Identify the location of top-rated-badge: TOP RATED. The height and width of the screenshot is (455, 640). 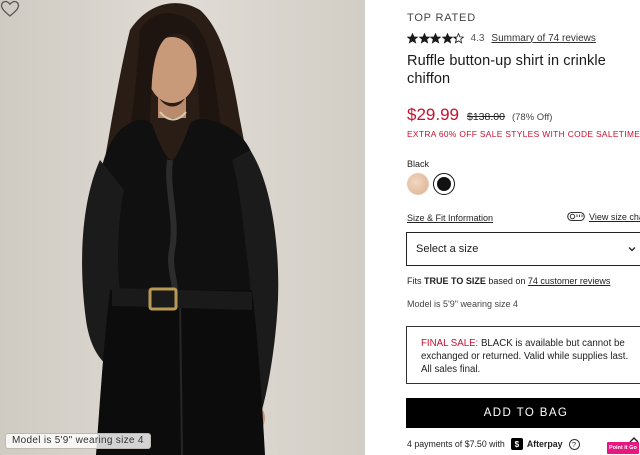
(441, 18).